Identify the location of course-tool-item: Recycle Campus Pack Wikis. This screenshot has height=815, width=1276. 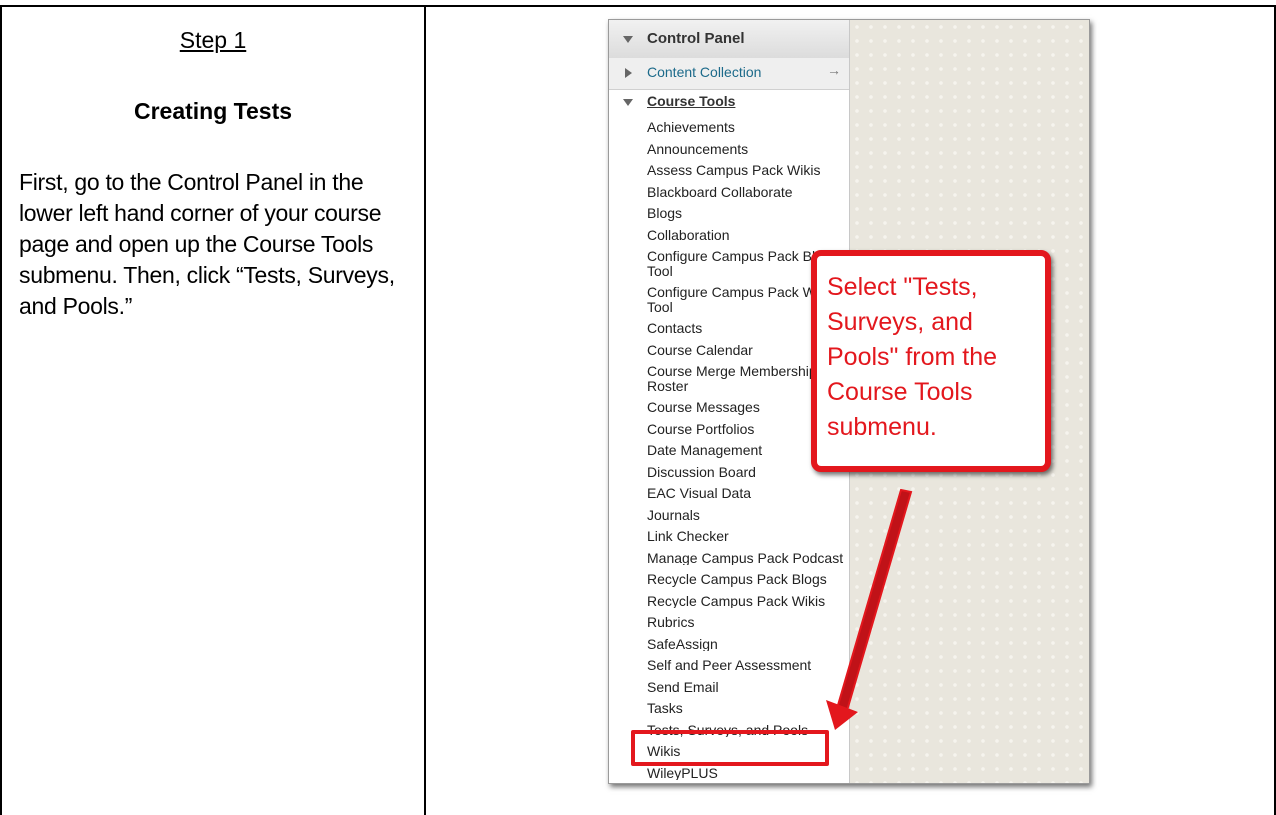
(747, 601).